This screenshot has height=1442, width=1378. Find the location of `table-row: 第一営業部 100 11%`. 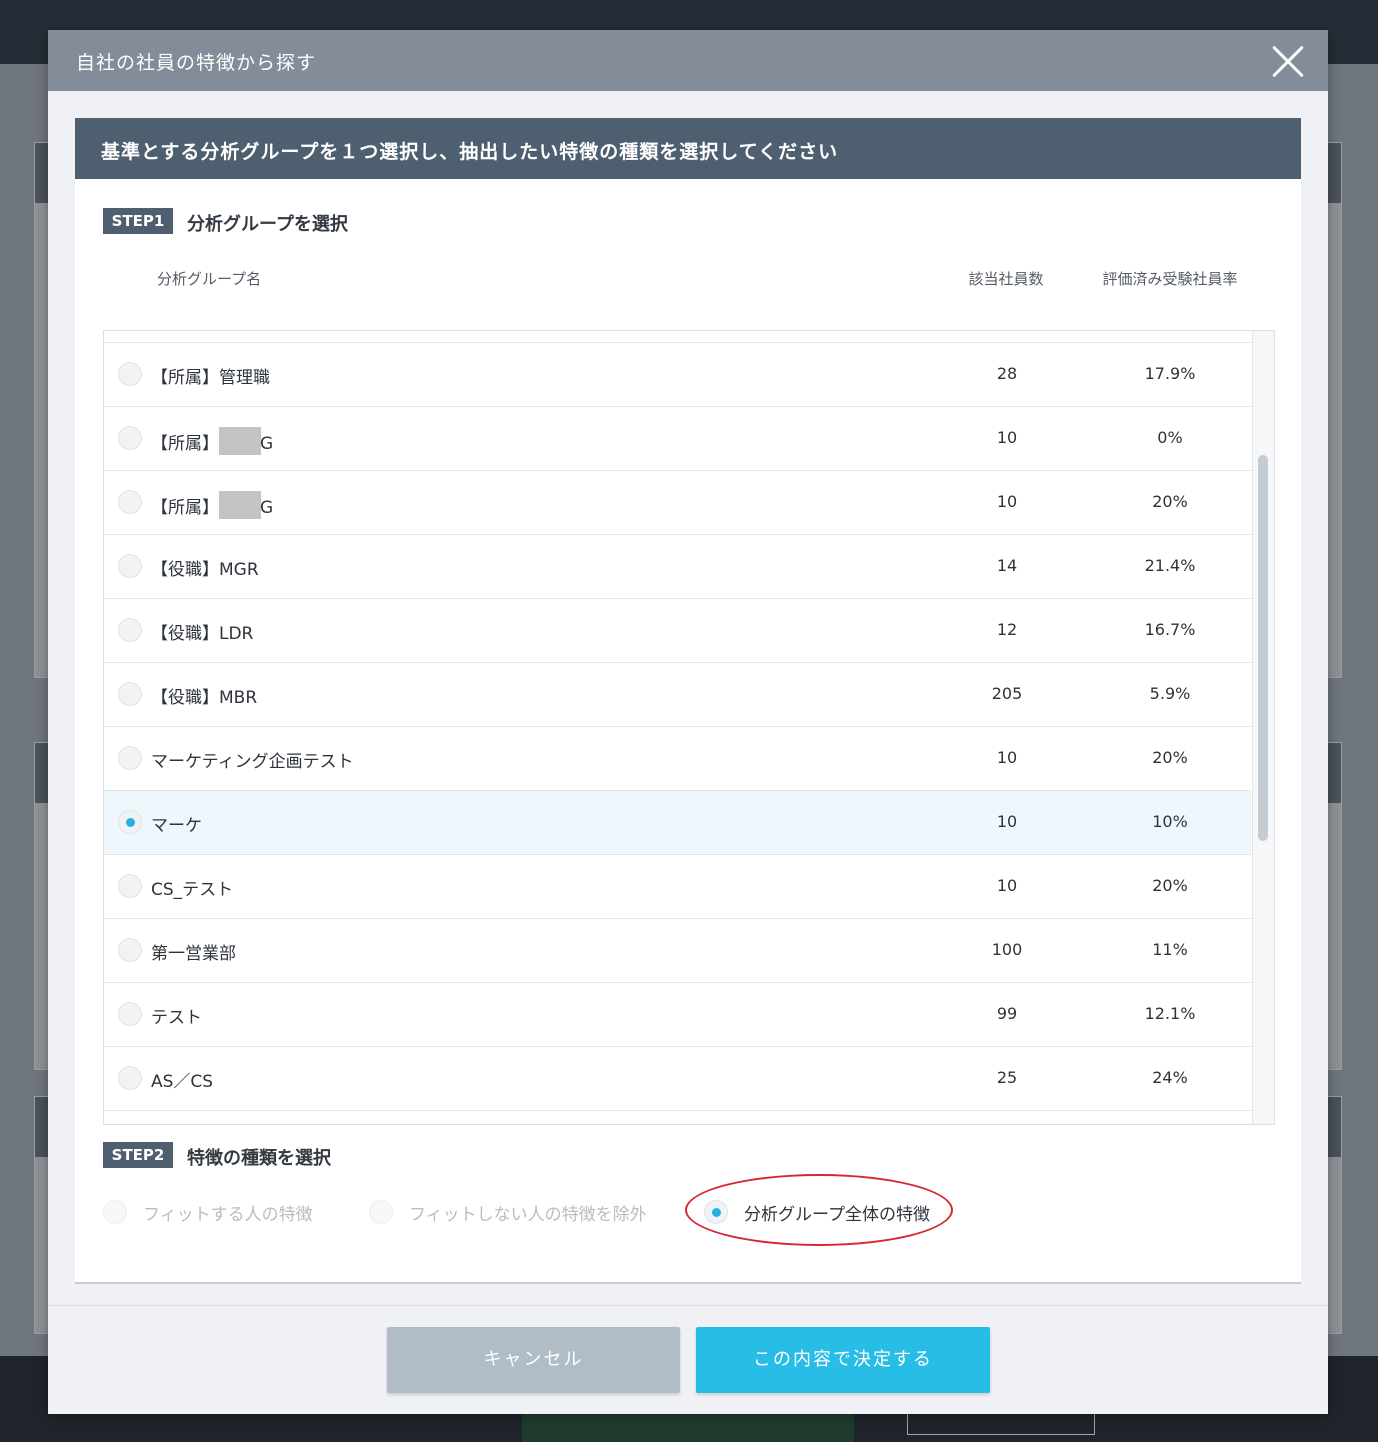

table-row: 第一営業部 100 11% is located at coordinates (677, 951).